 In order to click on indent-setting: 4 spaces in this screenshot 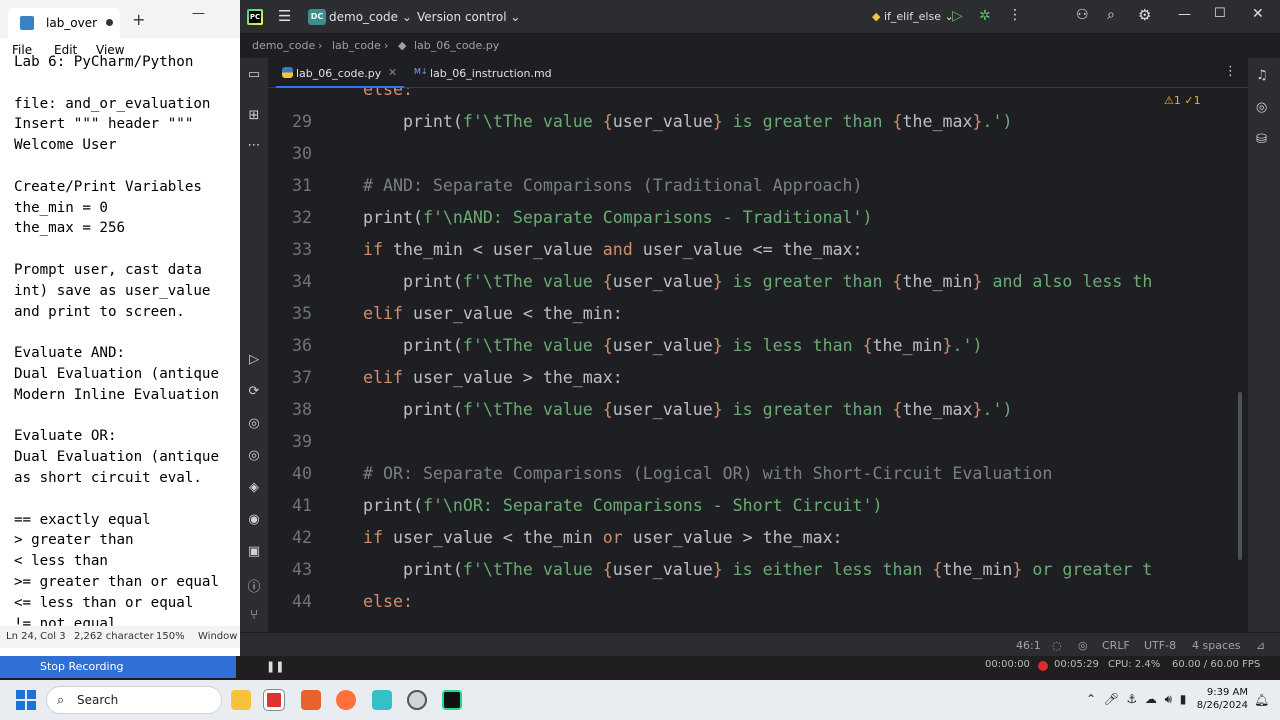, I will do `click(1216, 645)`.